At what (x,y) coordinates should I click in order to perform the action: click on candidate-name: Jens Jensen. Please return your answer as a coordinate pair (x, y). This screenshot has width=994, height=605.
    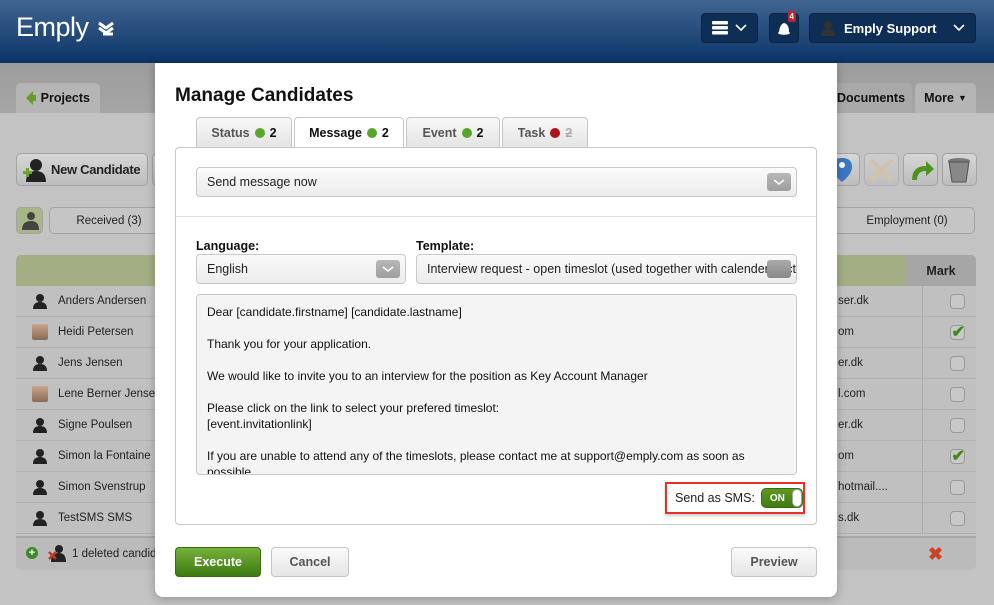
    Looking at the image, I should click on (77, 363).